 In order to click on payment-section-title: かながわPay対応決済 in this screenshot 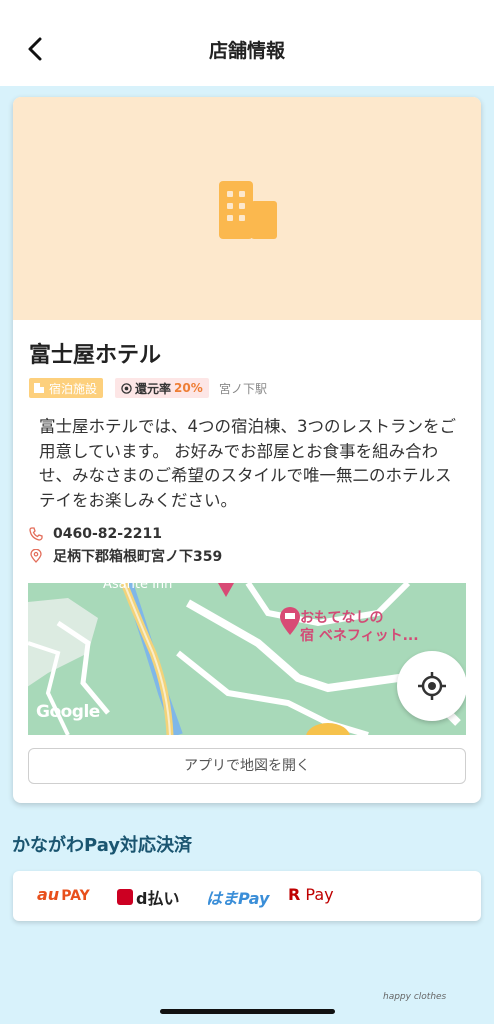, I will do `click(102, 845)`.